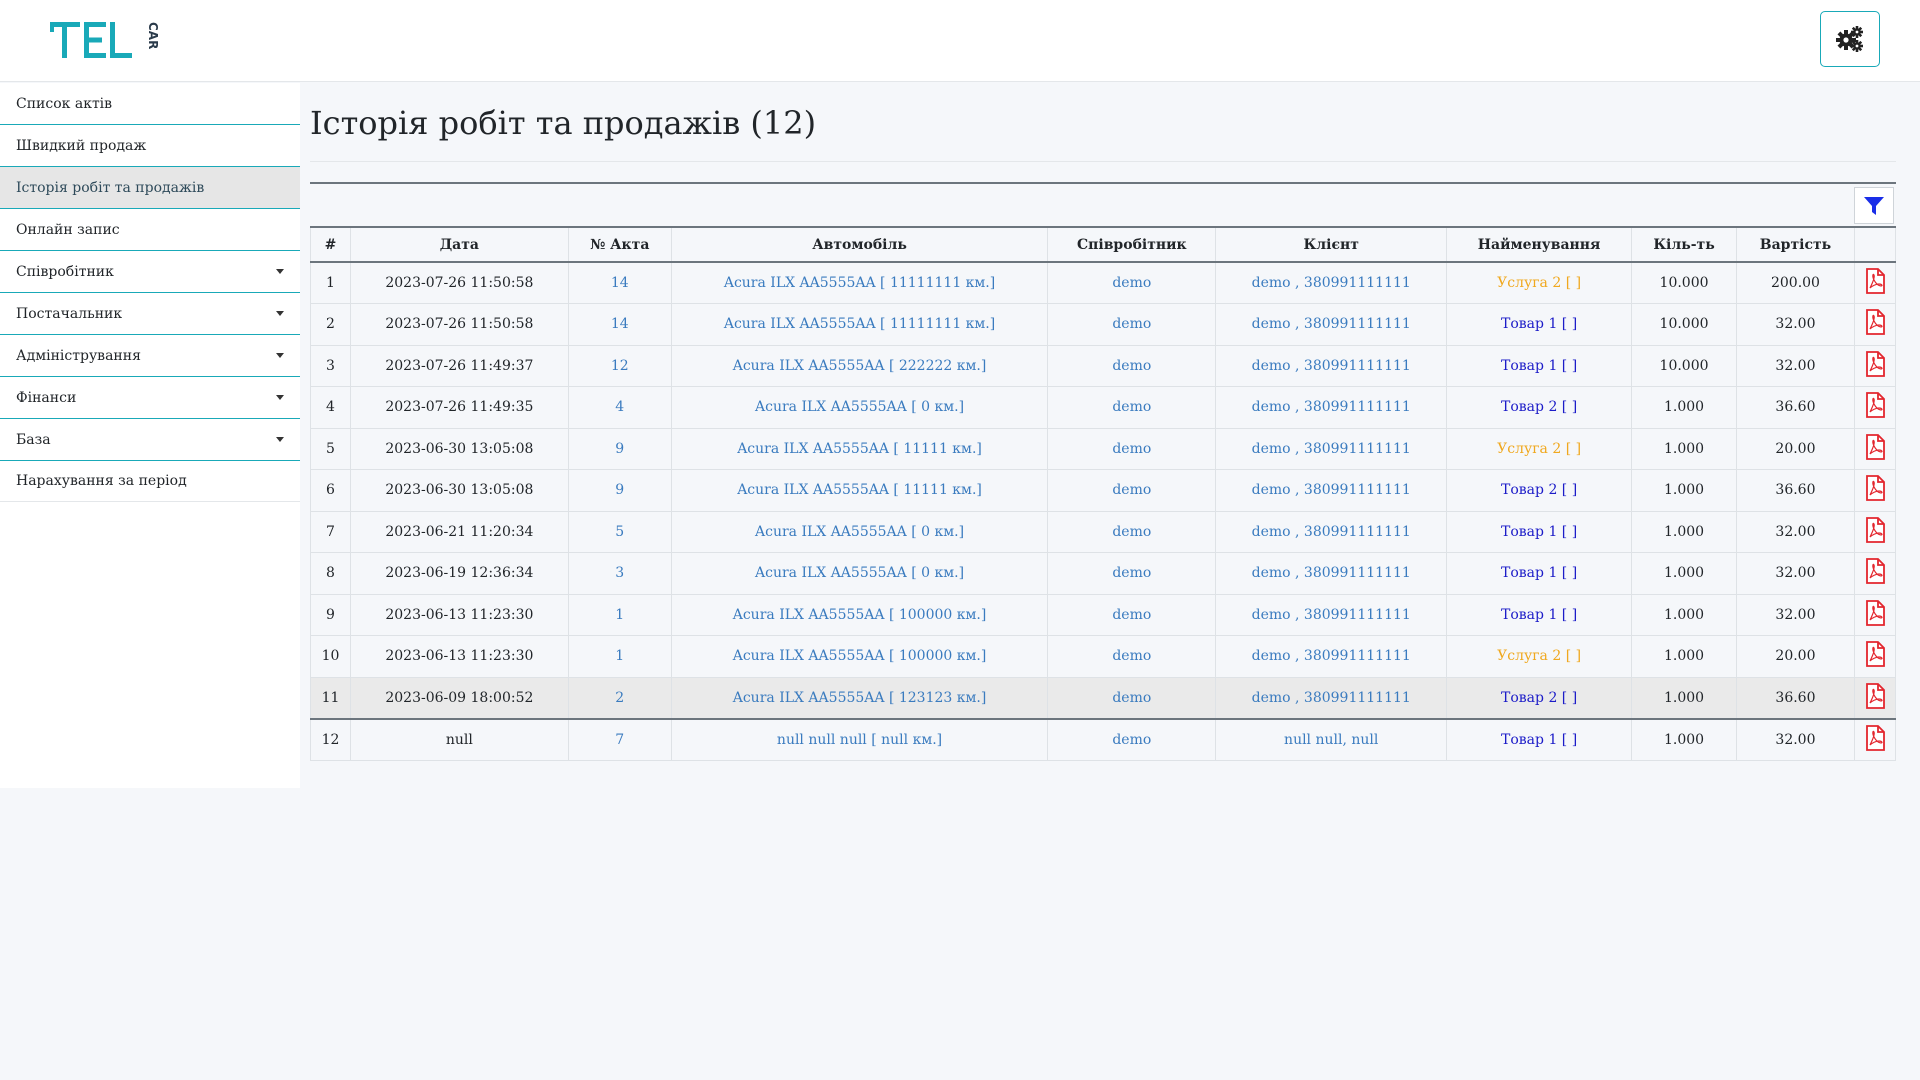 This screenshot has width=1920, height=1080. I want to click on act-link: 3, so click(619, 573).